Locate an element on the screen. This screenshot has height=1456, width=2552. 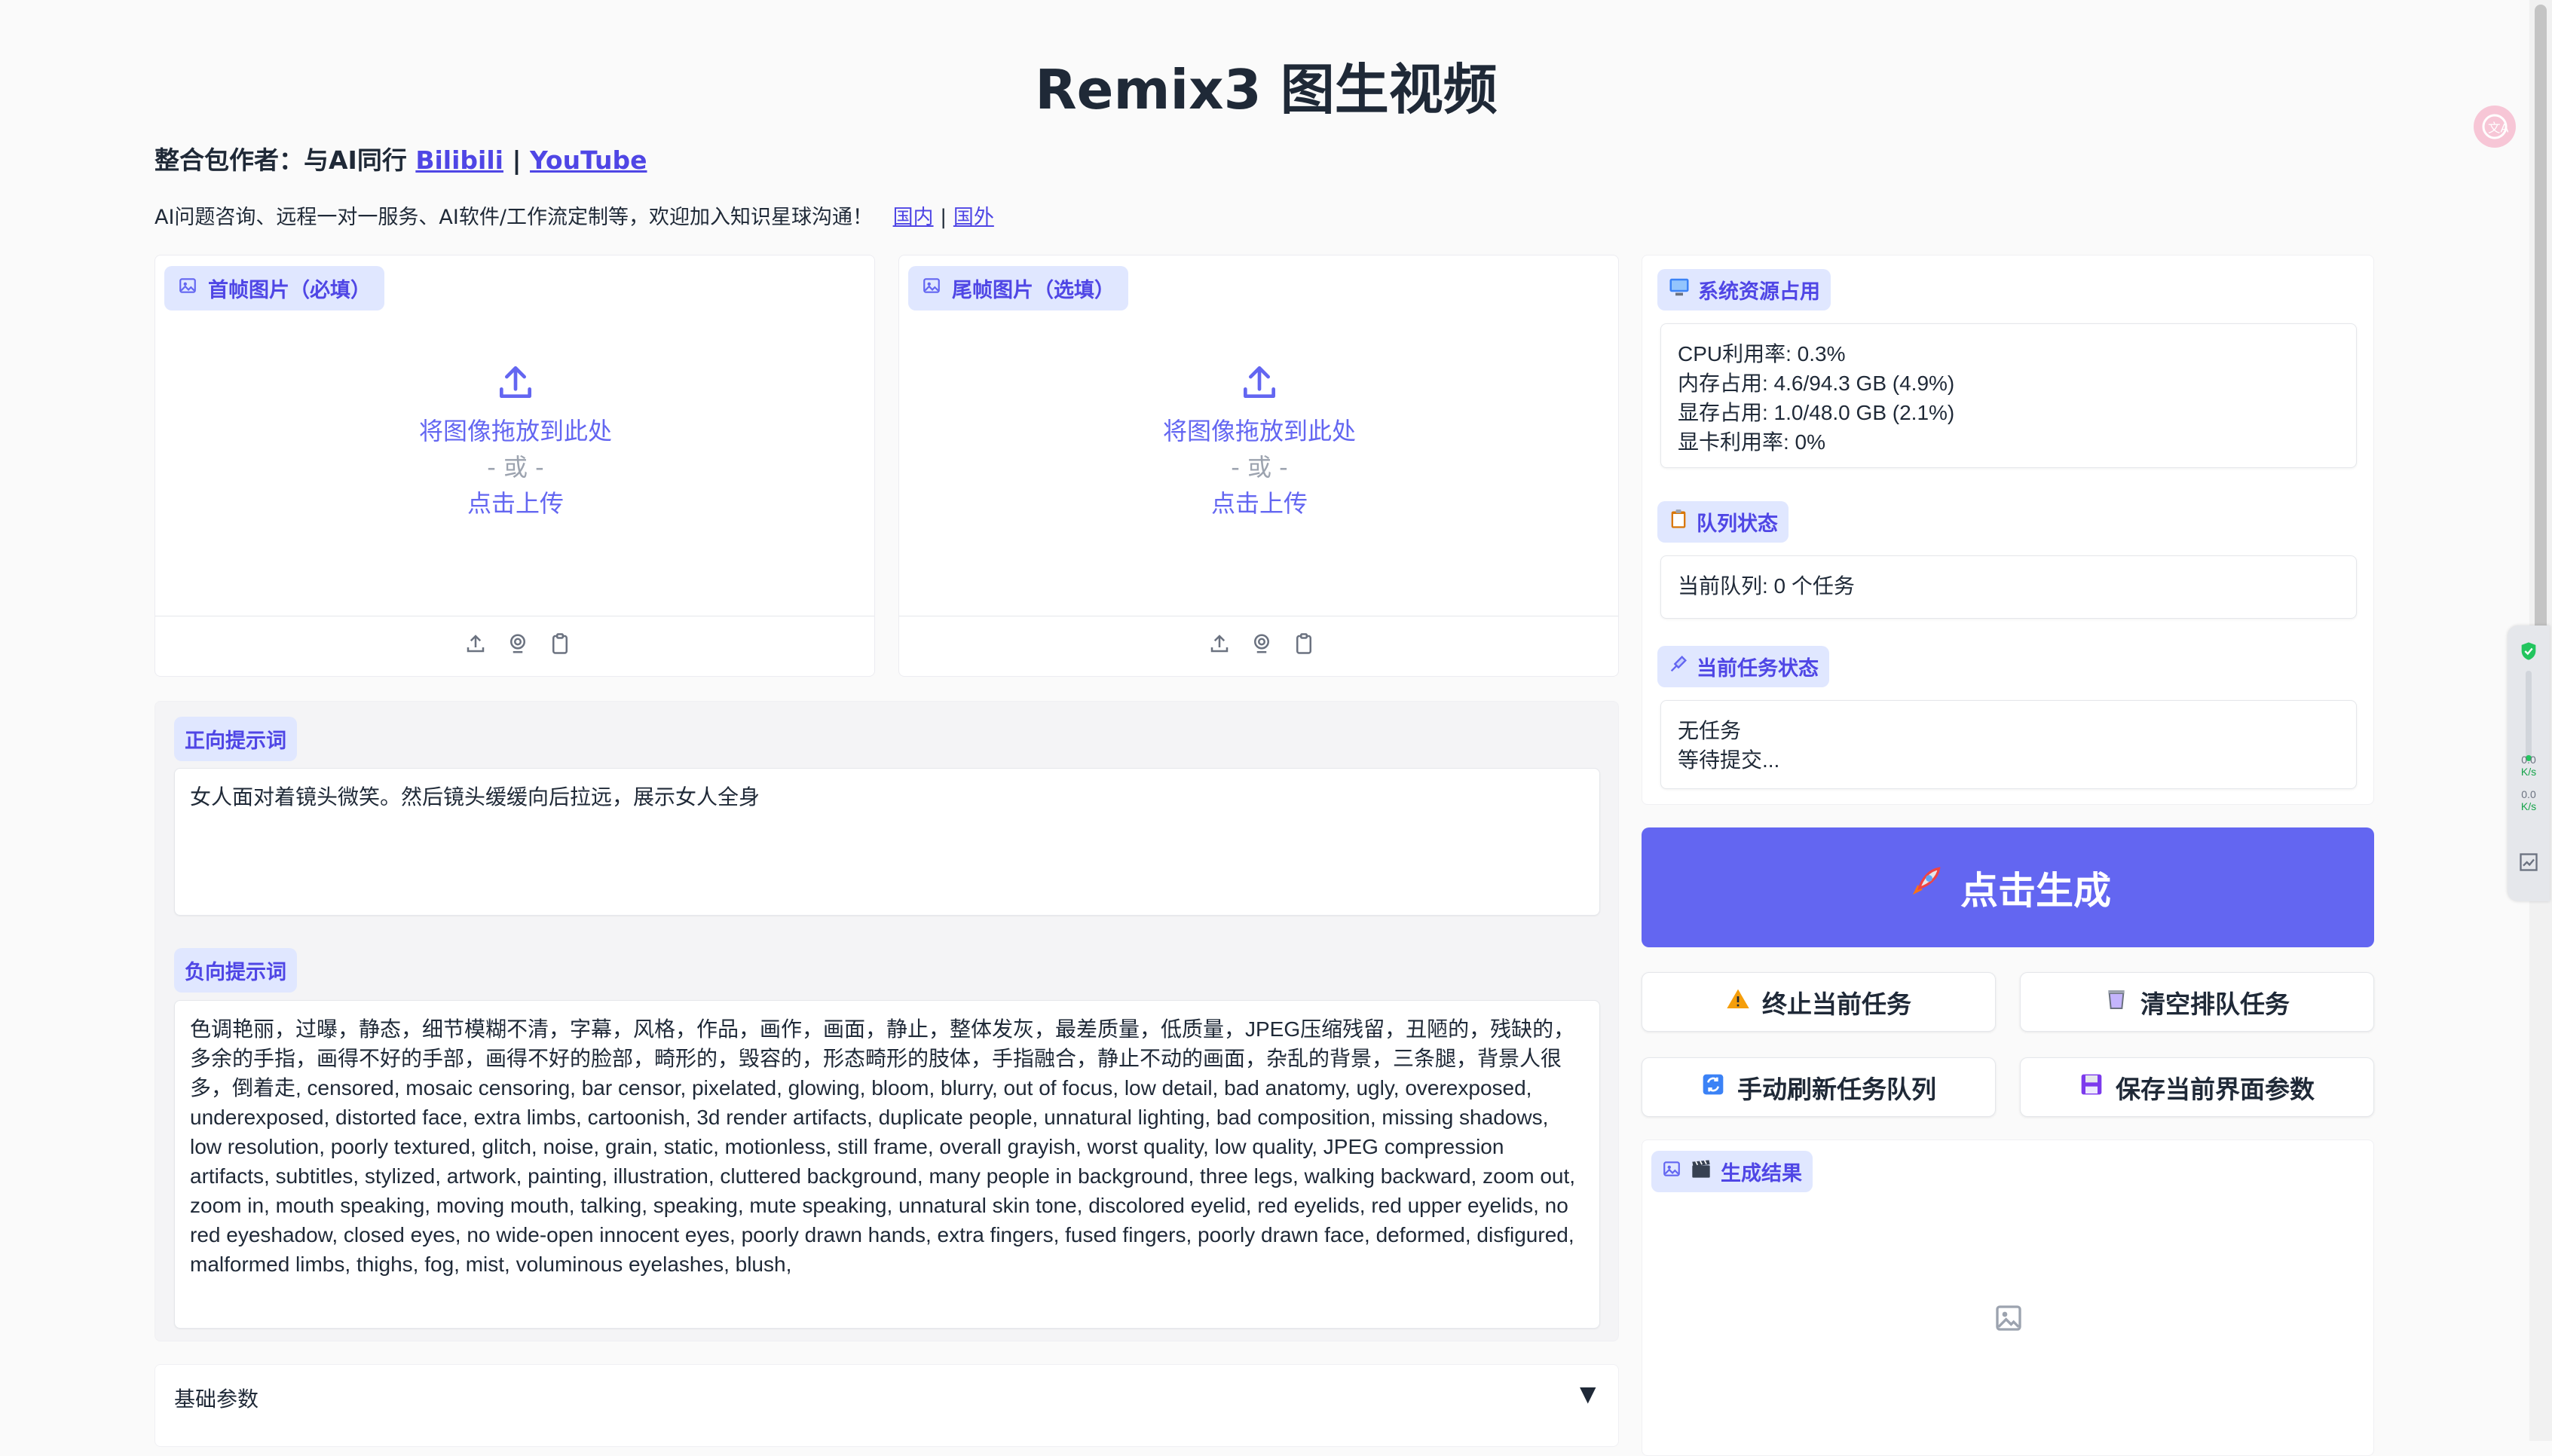
current-task-label: 当前任务状态 is located at coordinates (1743, 666).